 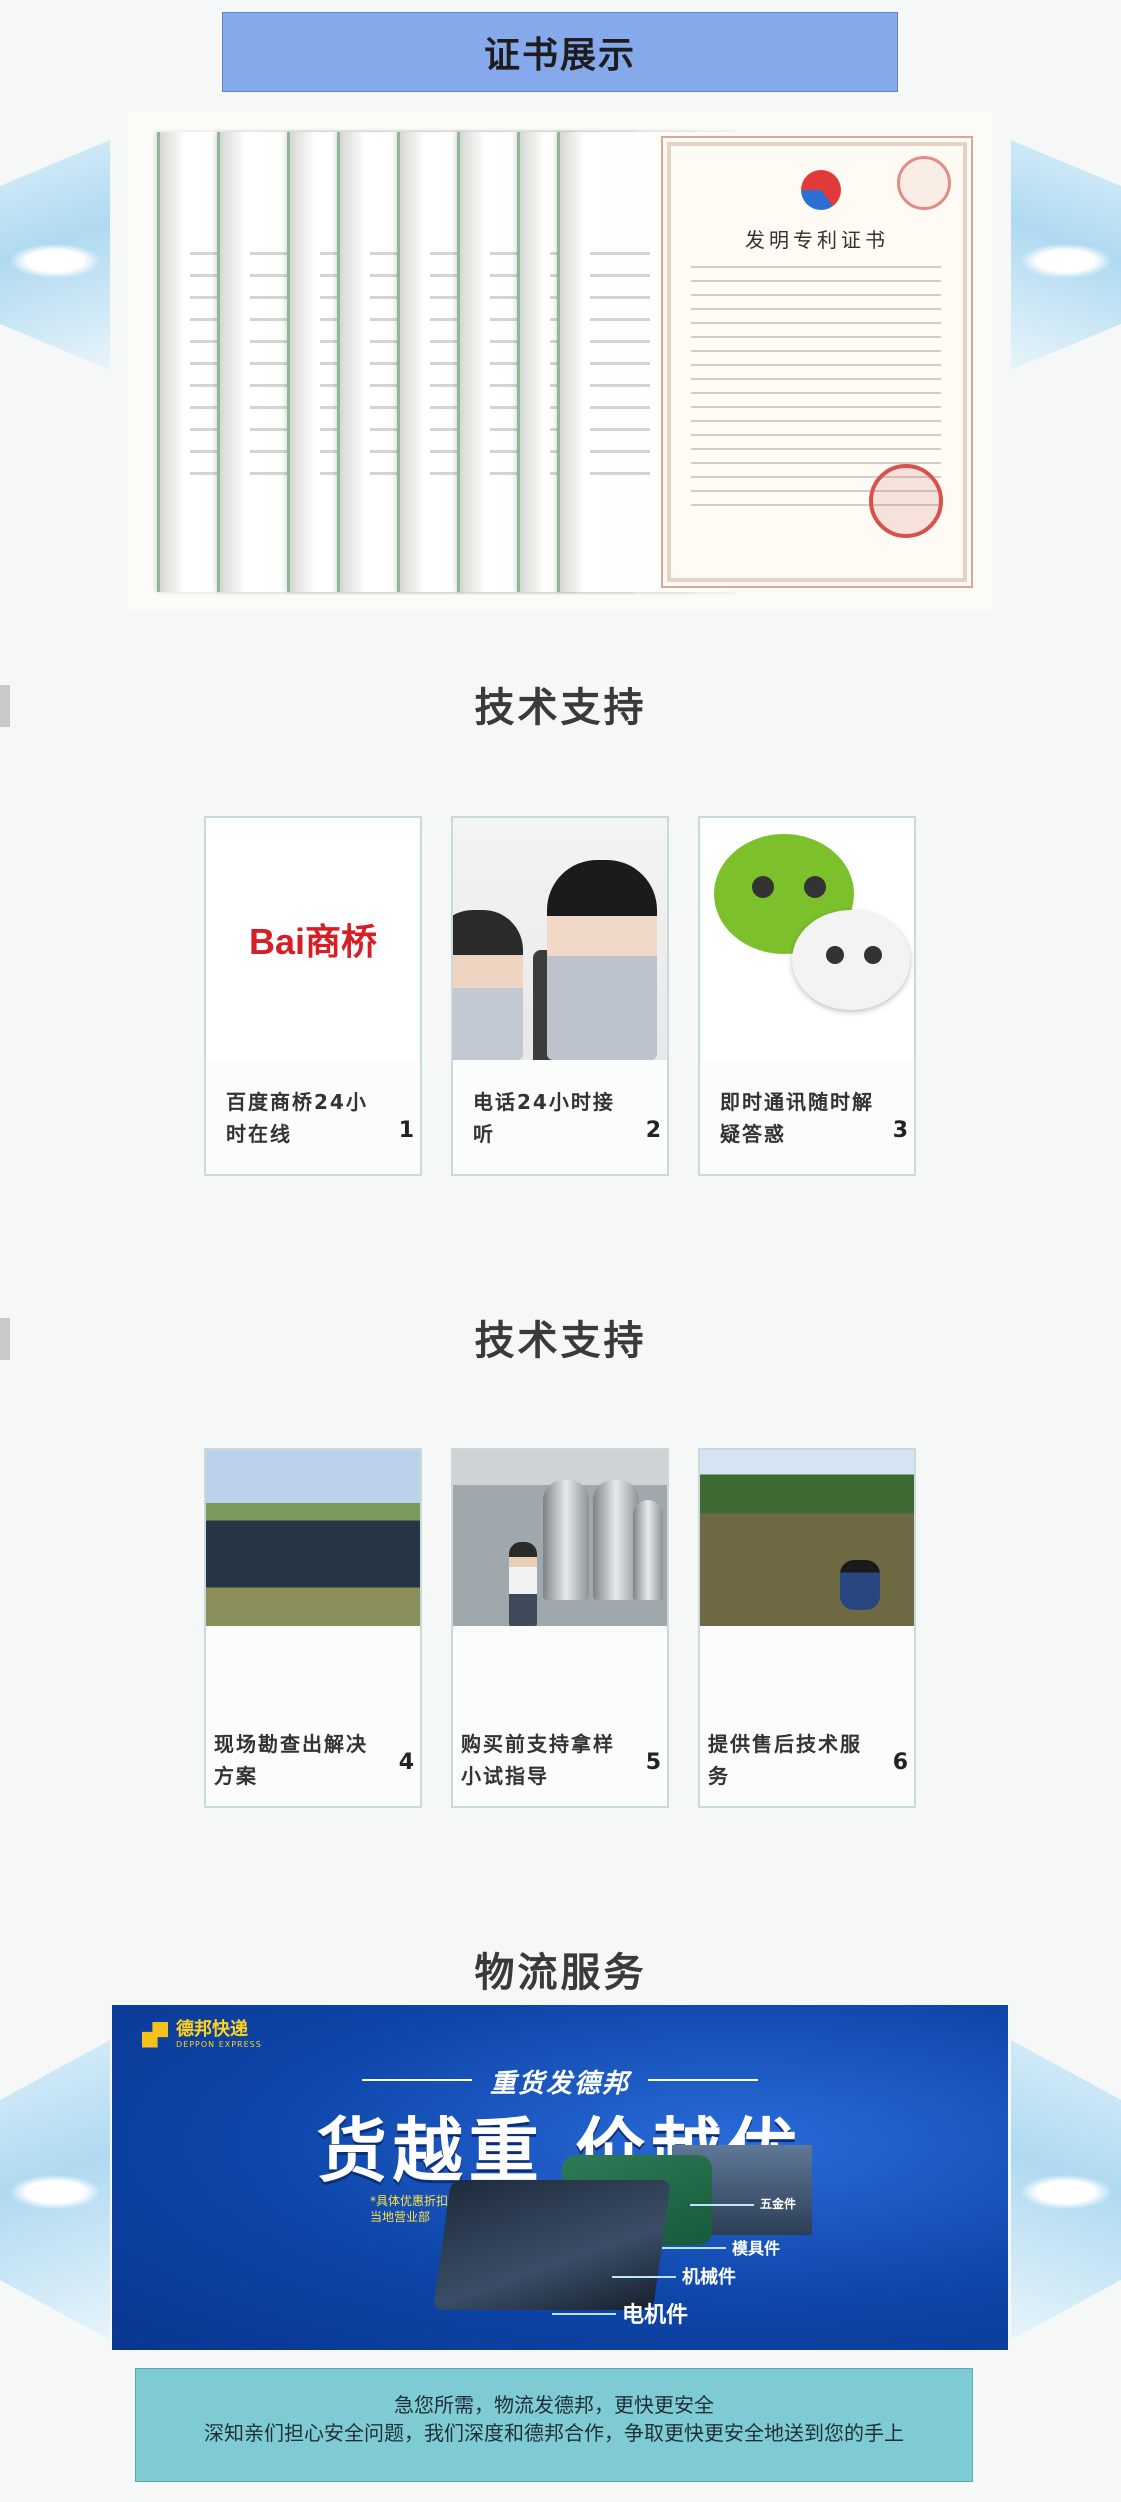 I want to click on support-card-wechat: 即时通讯随时解疑答惑 3, so click(x=807, y=996).